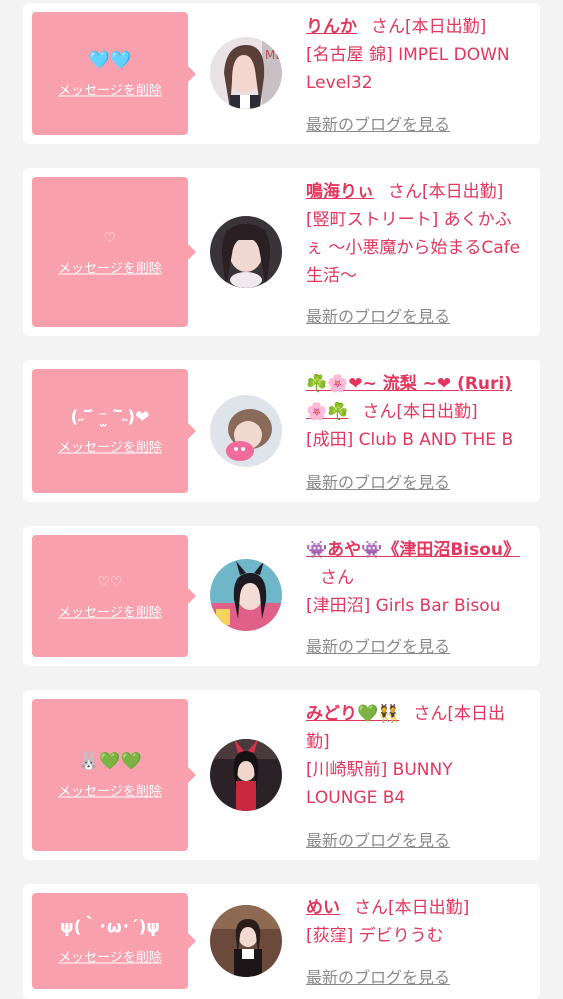  What do you see at coordinates (410, 440) in the screenshot?
I see `shop-name: [成田] Club B AND THE B` at bounding box center [410, 440].